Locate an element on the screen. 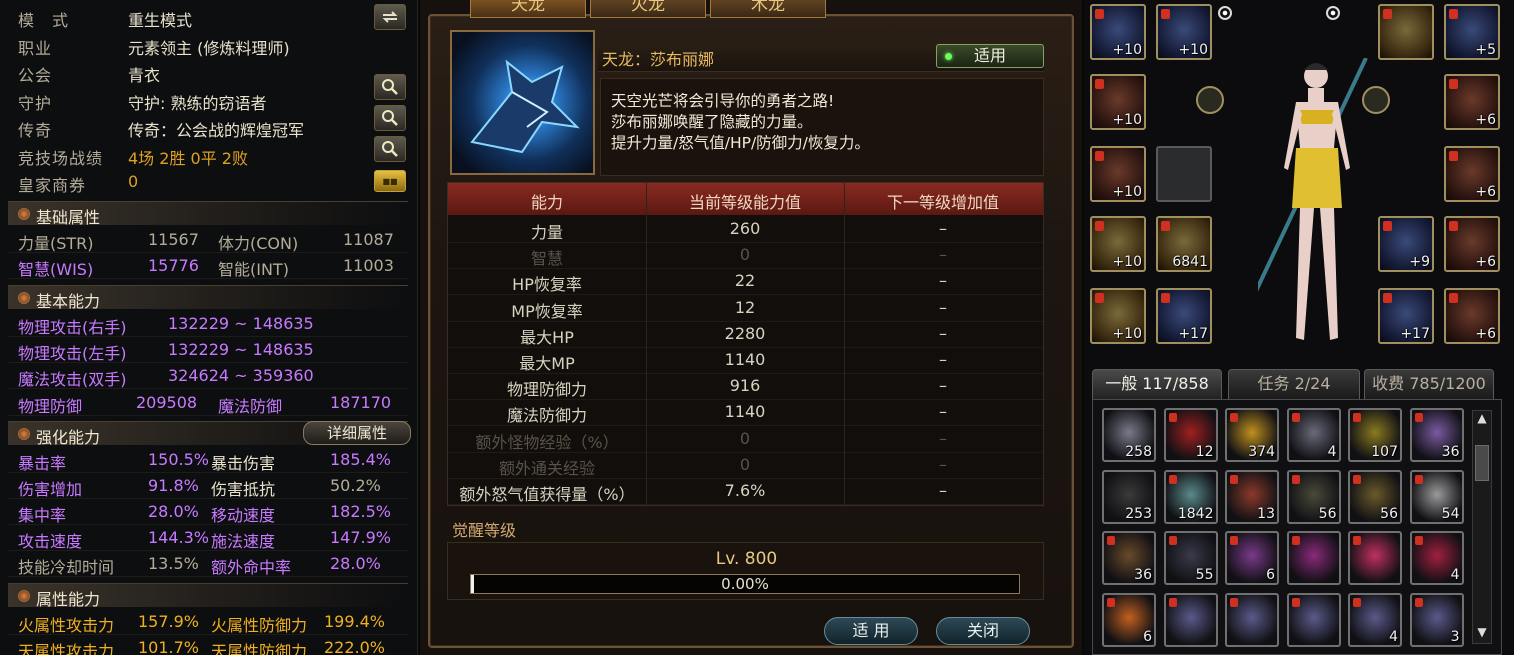 This screenshot has height=655, width=1514. boots-slot: +10 is located at coordinates (1118, 244).